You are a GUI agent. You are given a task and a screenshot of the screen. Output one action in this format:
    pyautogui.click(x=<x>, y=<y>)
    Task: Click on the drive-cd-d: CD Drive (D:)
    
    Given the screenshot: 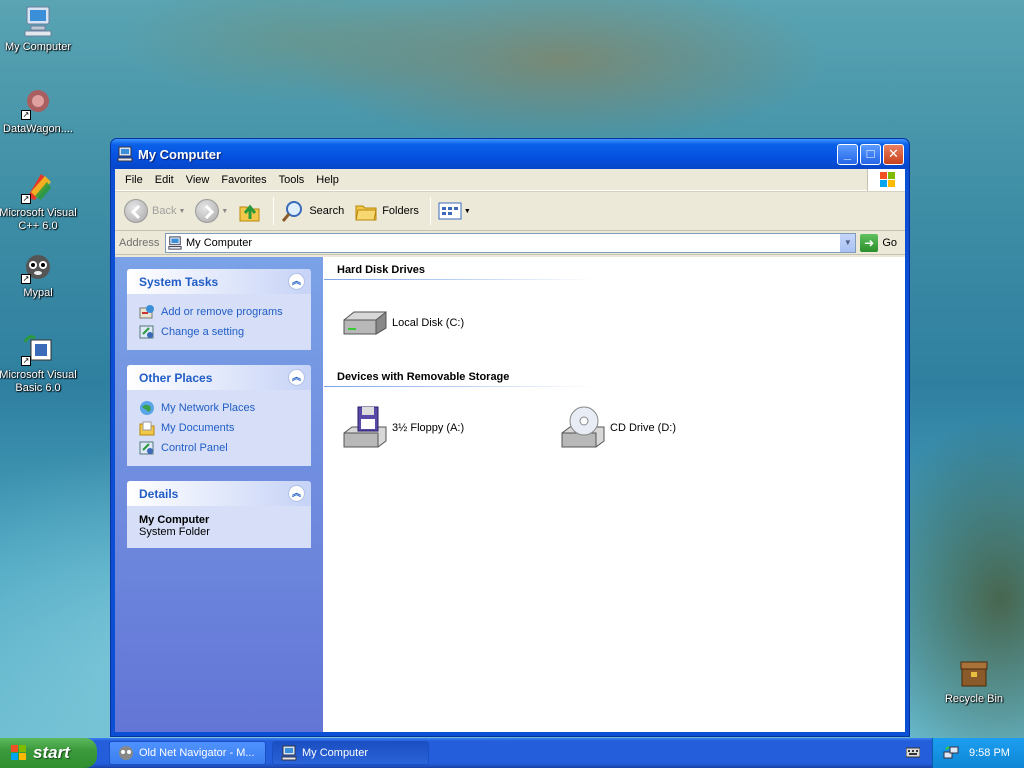 What is the action you would take?
    pyautogui.click(x=667, y=428)
    